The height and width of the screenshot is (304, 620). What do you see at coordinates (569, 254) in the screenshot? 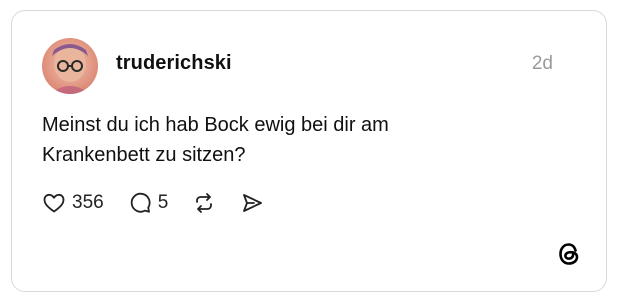
I see `threads-logo-icon` at bounding box center [569, 254].